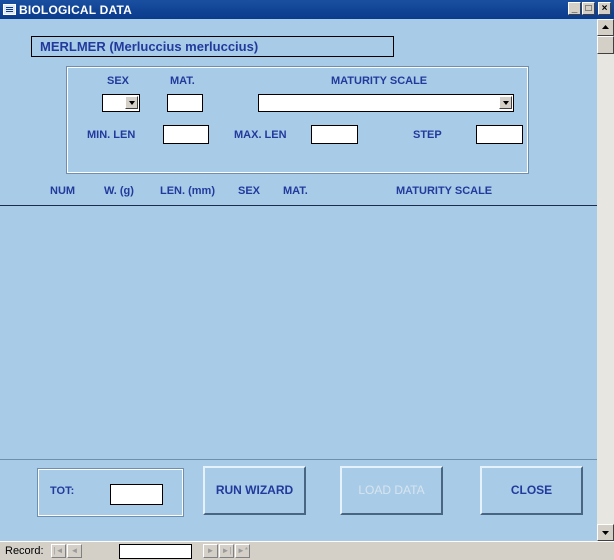  I want to click on close-window-button: ×, so click(604, 8).